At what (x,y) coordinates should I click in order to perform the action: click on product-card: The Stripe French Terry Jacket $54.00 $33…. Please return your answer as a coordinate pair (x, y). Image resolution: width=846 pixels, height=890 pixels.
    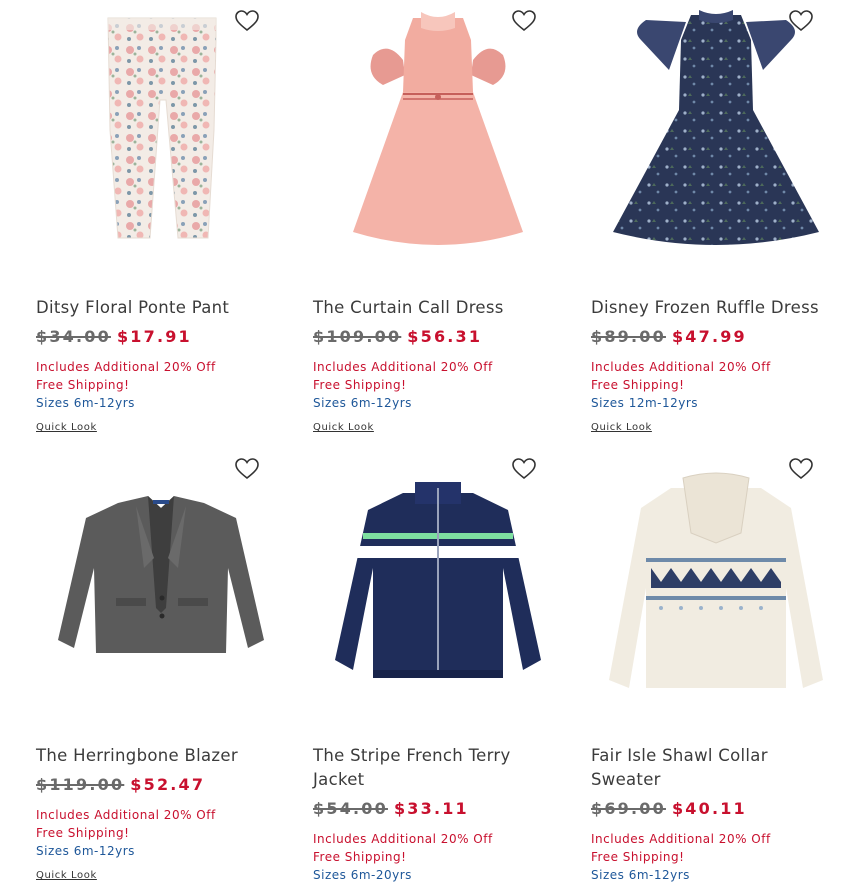
    Looking at the image, I should click on (438, 669).